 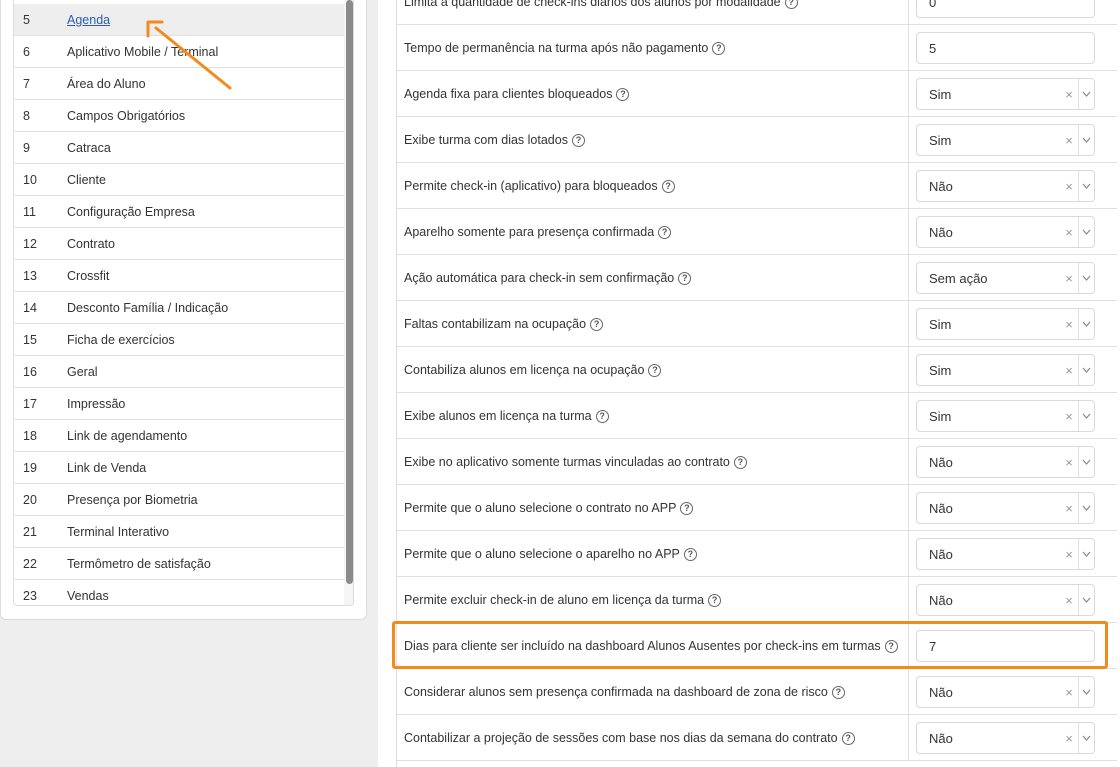 I want to click on sidebar-item: 8 Campos Obrigatórios, so click(x=179, y=116).